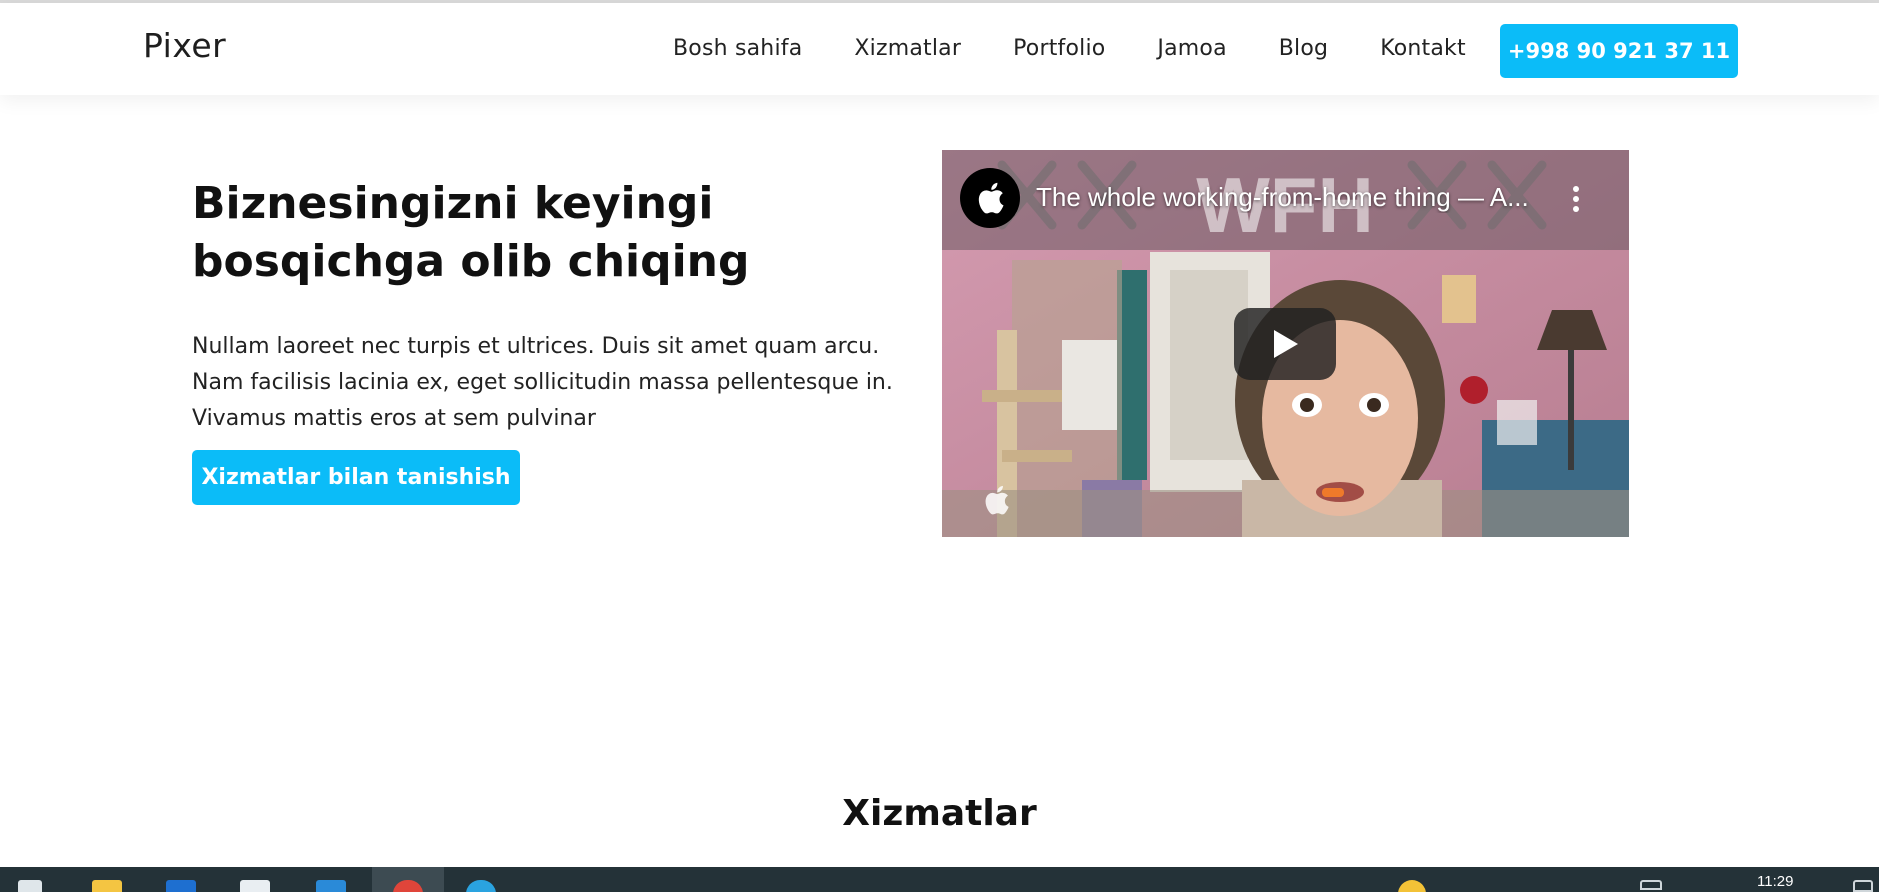 The height and width of the screenshot is (892, 1879). What do you see at coordinates (1775, 881) in the screenshot?
I see `taskbar-clock: 11:29` at bounding box center [1775, 881].